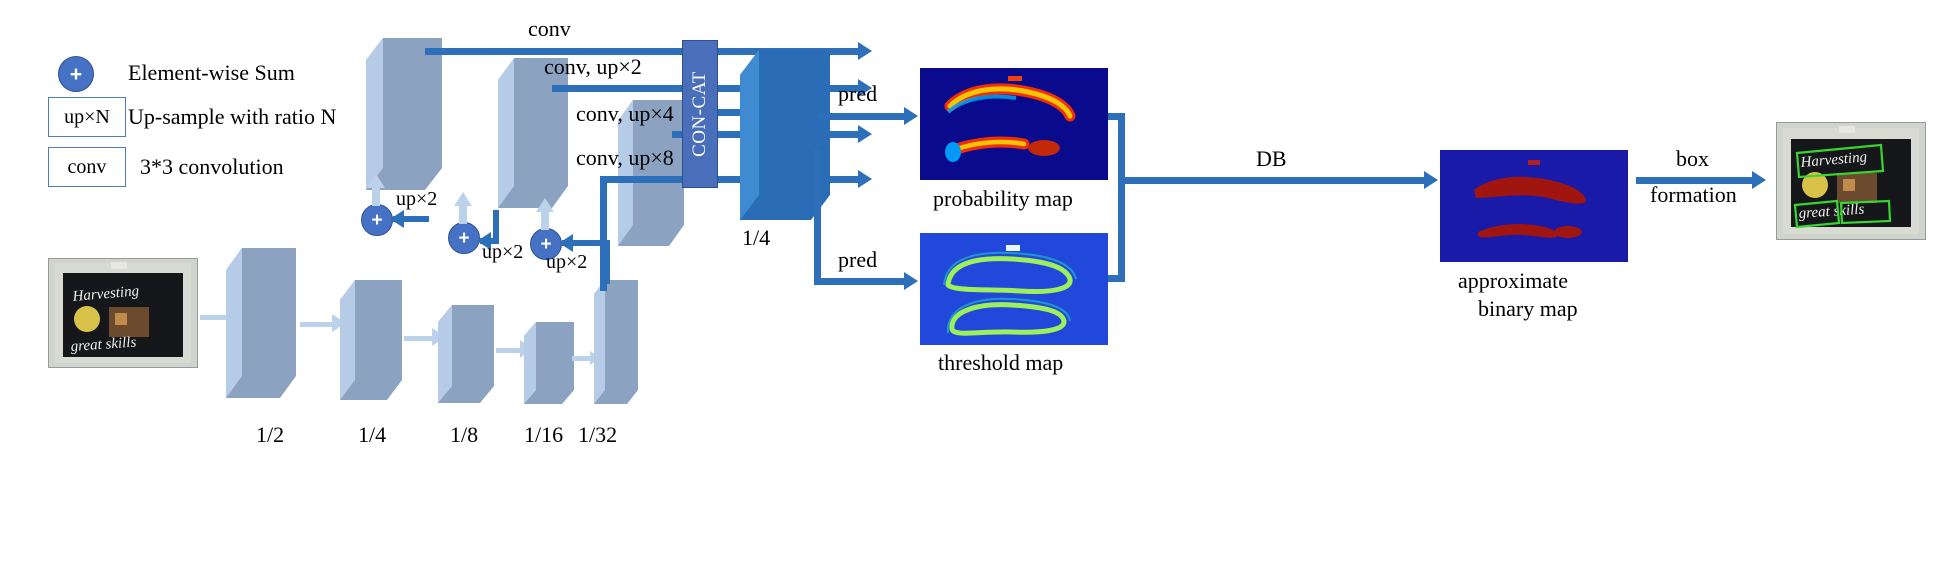  What do you see at coordinates (625, 113) in the screenshot?
I see `lateral-label-conv-up4: conv, up×4` at bounding box center [625, 113].